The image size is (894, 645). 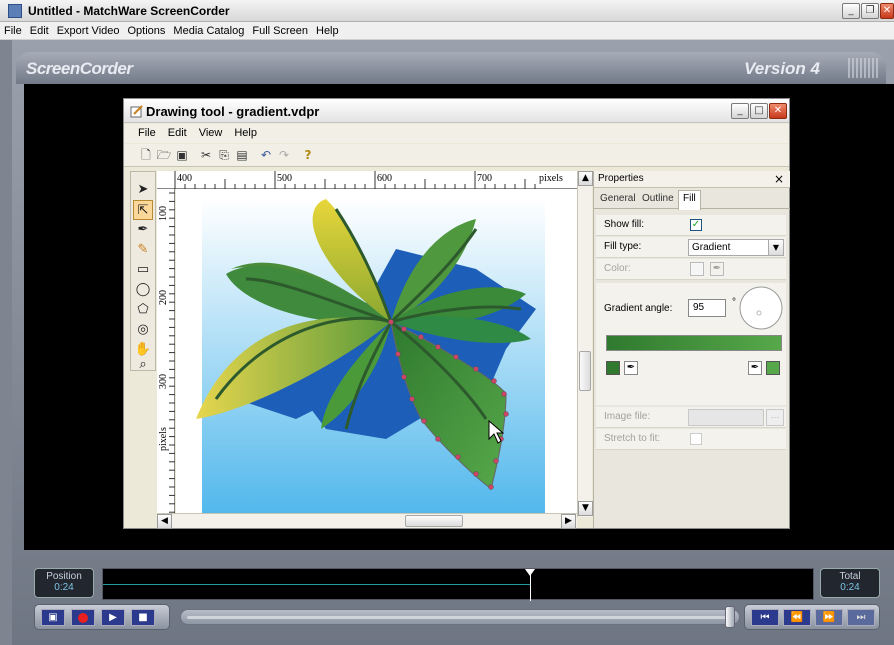 I want to click on node-select-icon: ⇱, so click(x=143, y=210).